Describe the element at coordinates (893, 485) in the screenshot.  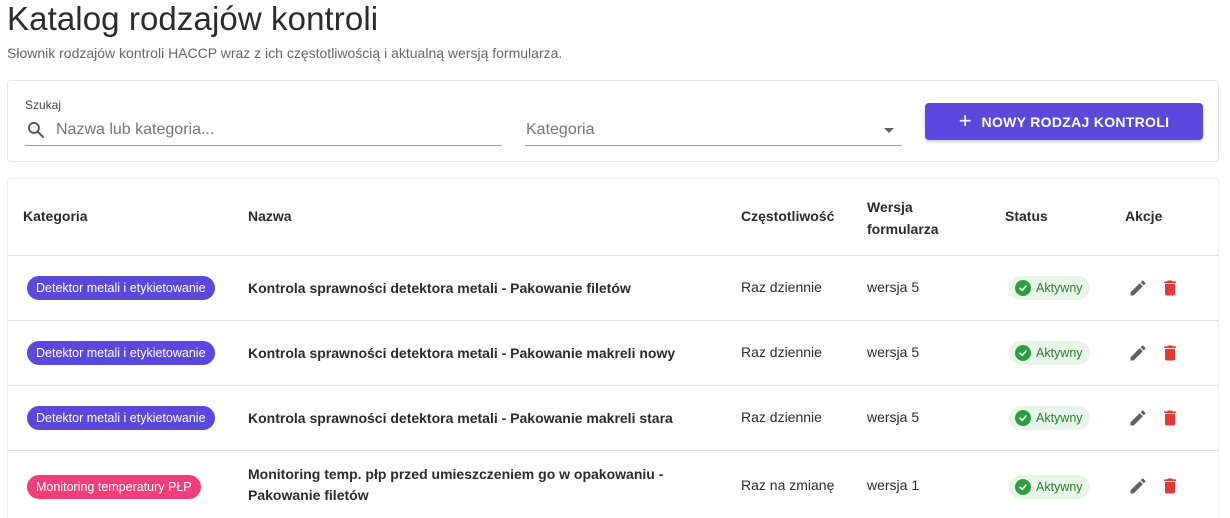
I see `version-cell: wersja 1` at that location.